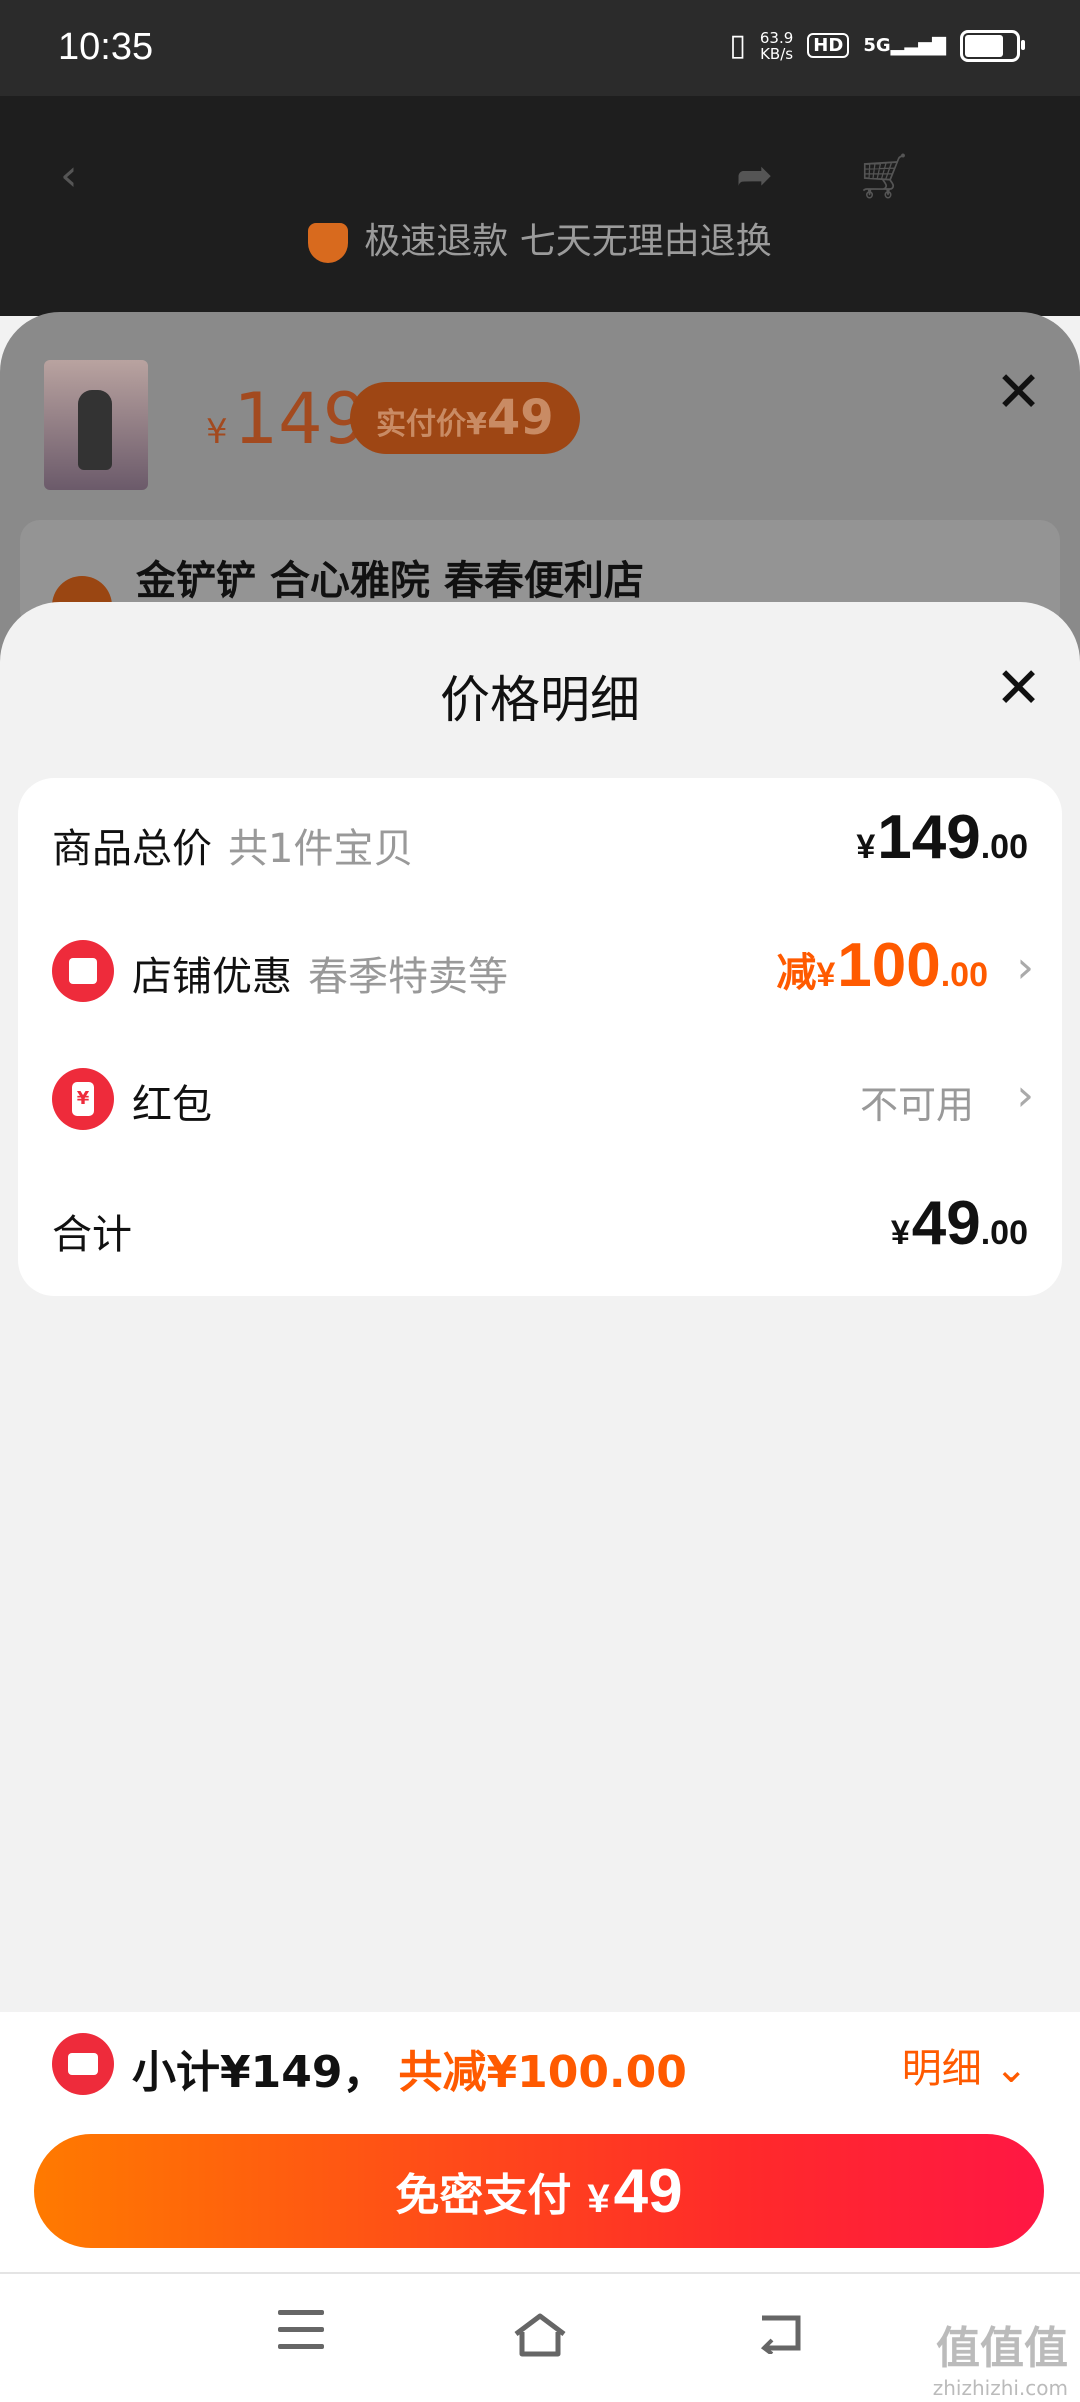  I want to click on password-free-pay-button: 免密支付 ¥49, so click(539, 2191).